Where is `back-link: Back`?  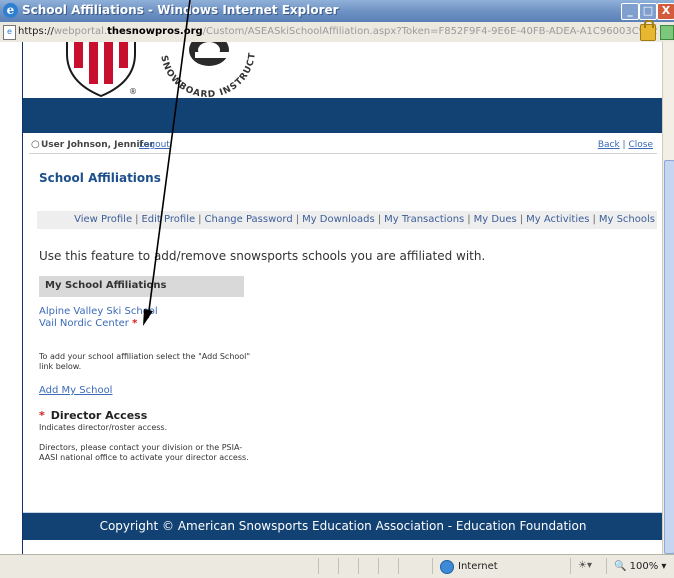 back-link: Back is located at coordinates (609, 145).